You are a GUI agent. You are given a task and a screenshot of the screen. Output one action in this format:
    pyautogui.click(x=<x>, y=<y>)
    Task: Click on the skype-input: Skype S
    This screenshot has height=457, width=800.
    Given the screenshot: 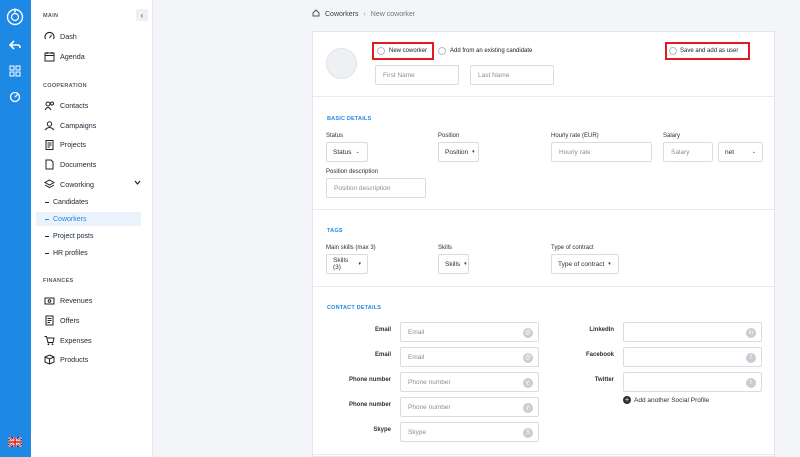 What is the action you would take?
    pyautogui.click(x=469, y=432)
    